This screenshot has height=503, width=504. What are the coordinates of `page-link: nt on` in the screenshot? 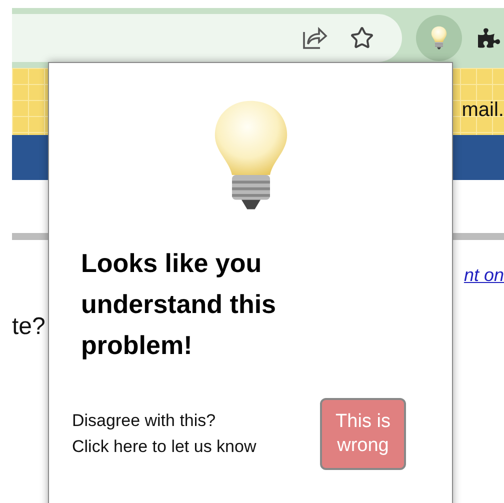 It's located at (484, 275).